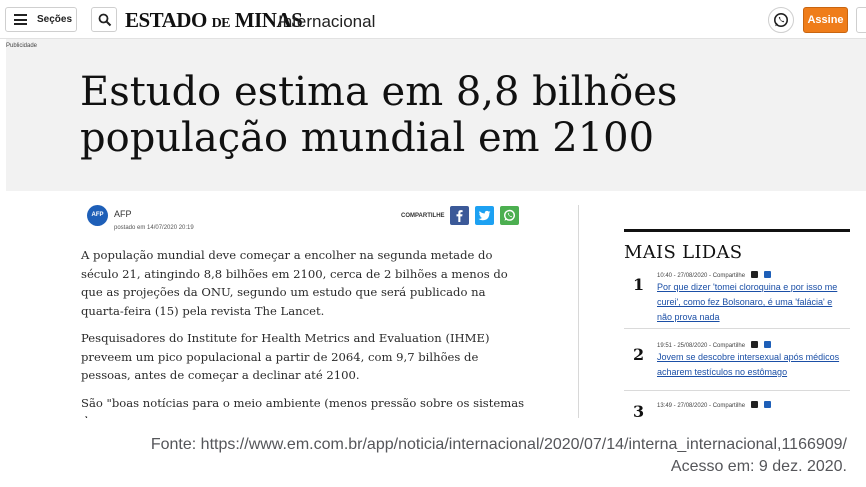 This screenshot has height=487, width=866. I want to click on most-read-meta: 19:51 - 25/08/2020 - Compartilhe, so click(714, 345).